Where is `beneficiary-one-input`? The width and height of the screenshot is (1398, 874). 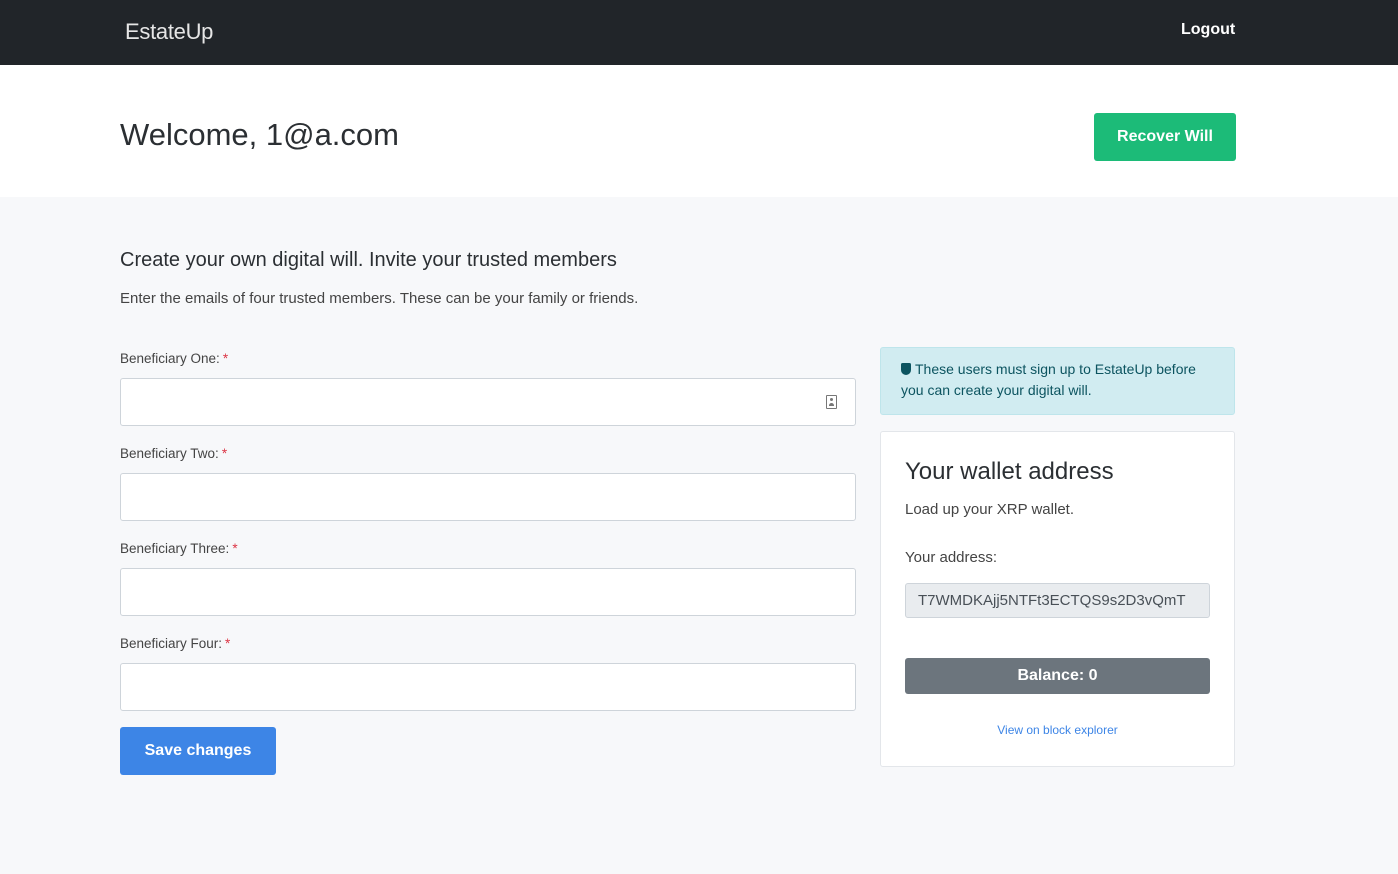
beneficiary-one-input is located at coordinates (488, 402).